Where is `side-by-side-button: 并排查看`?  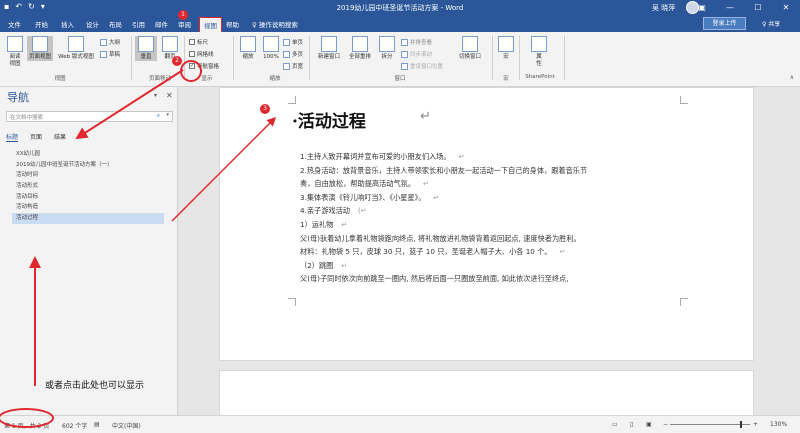
side-by-side-button: 并排查看 is located at coordinates (416, 42).